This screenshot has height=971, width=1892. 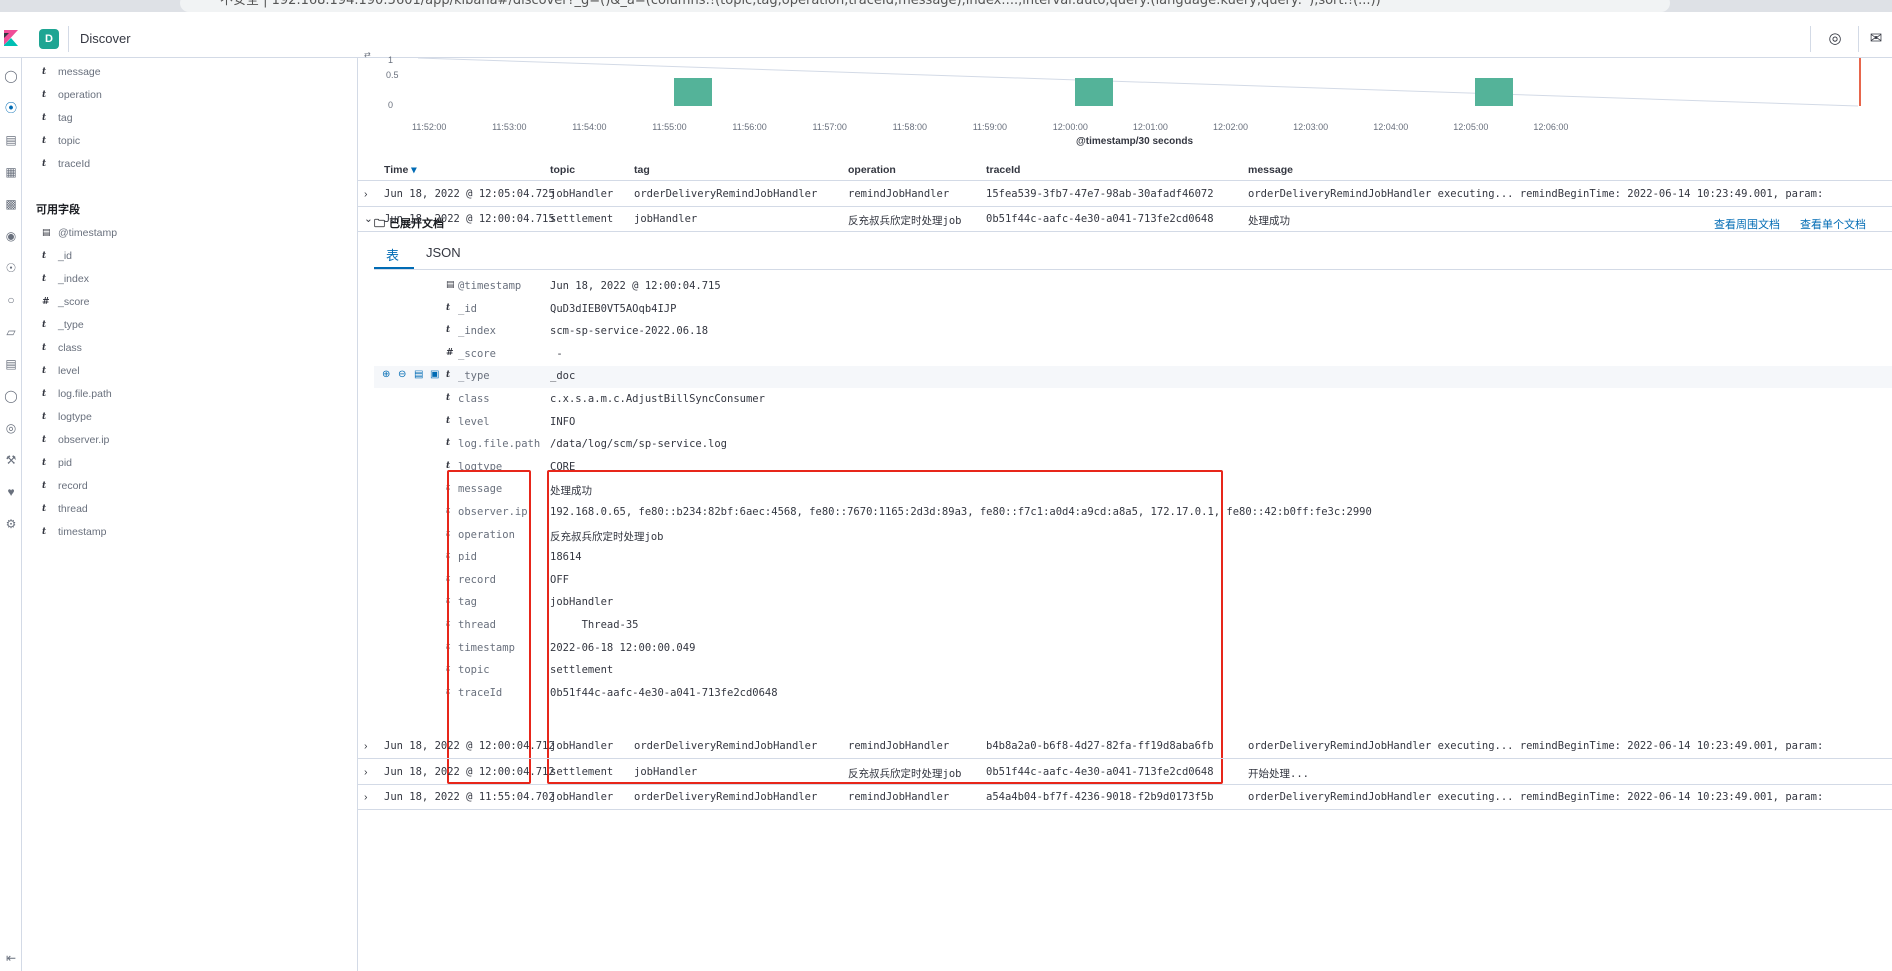 What do you see at coordinates (66, 302) in the screenshot?
I see `available-field-item: # _score` at bounding box center [66, 302].